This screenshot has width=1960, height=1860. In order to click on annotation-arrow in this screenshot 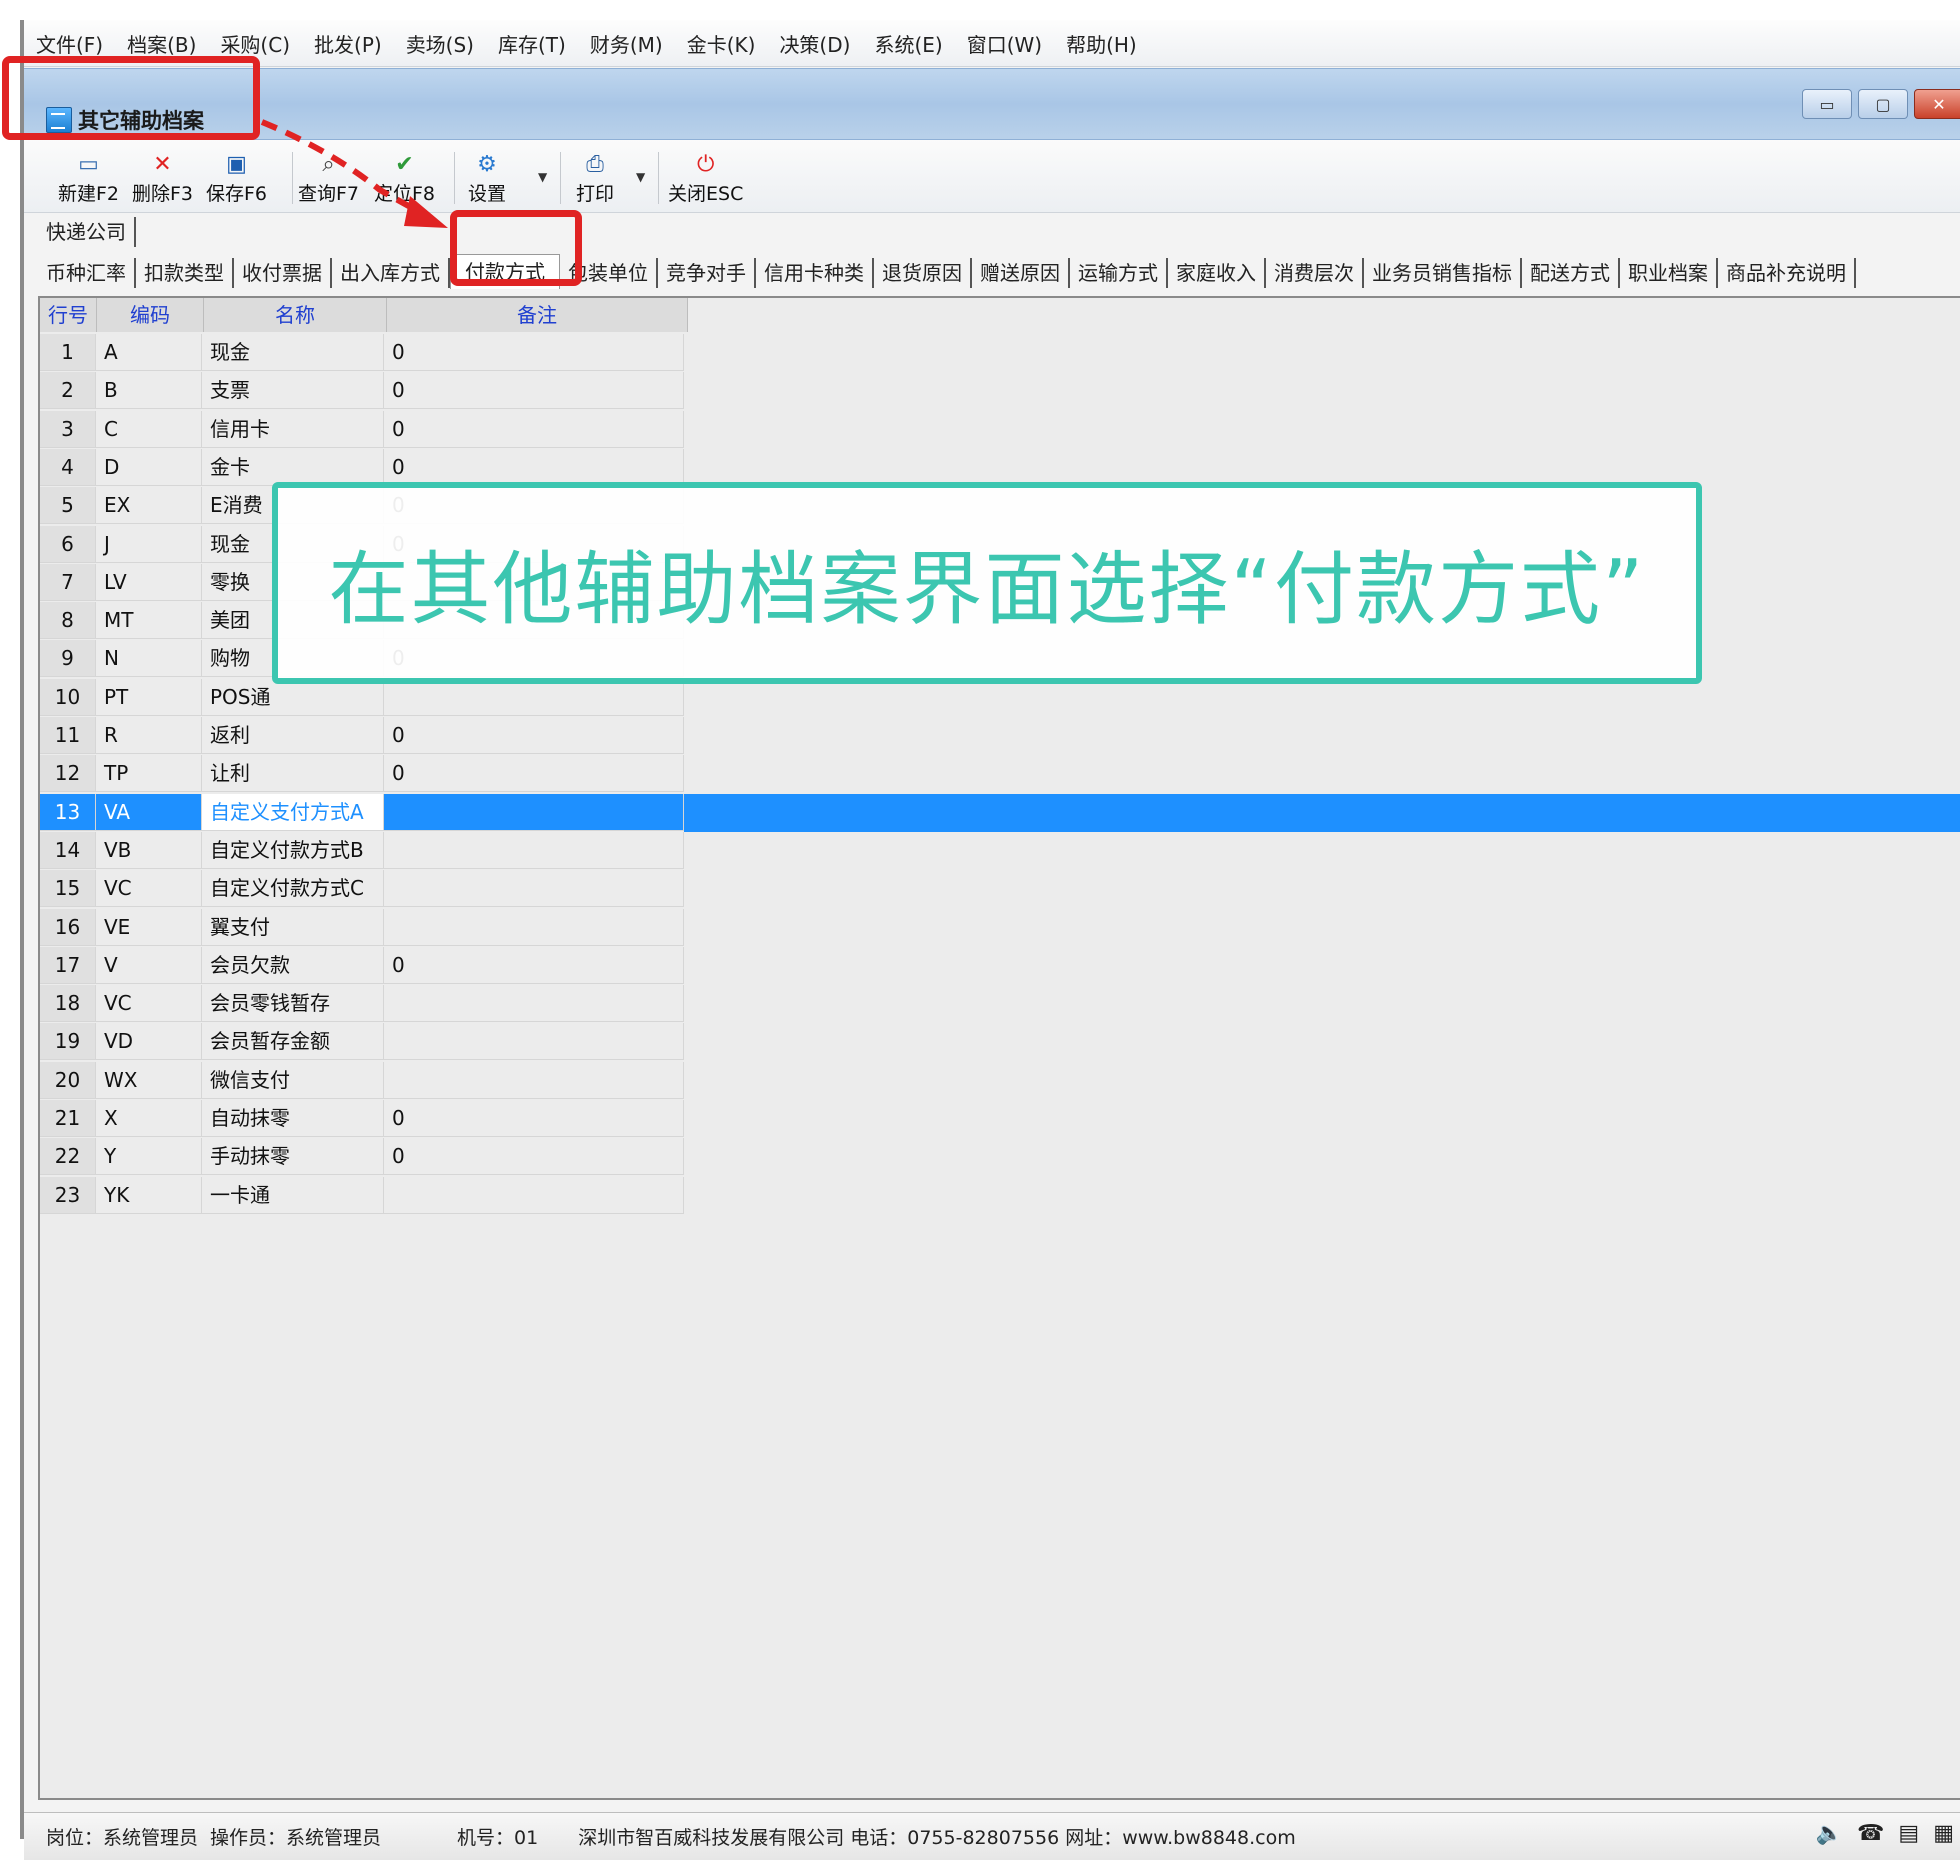, I will do `click(354, 173)`.